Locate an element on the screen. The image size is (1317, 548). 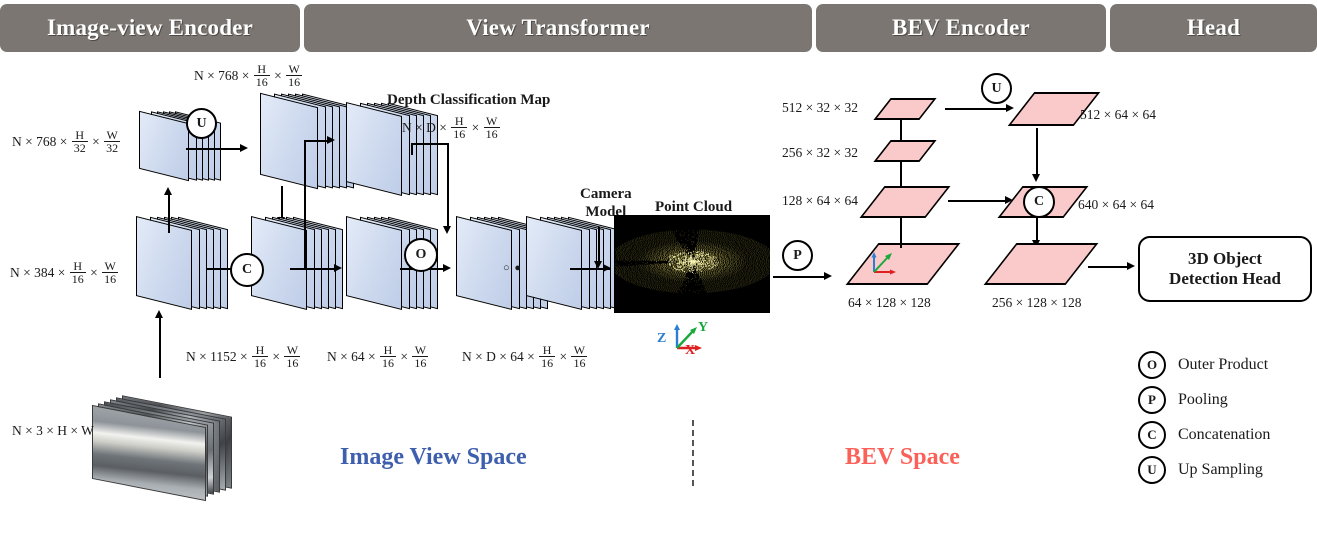
label-bev-256-128: 256 × 128 × 128 is located at coordinates (1037, 302).